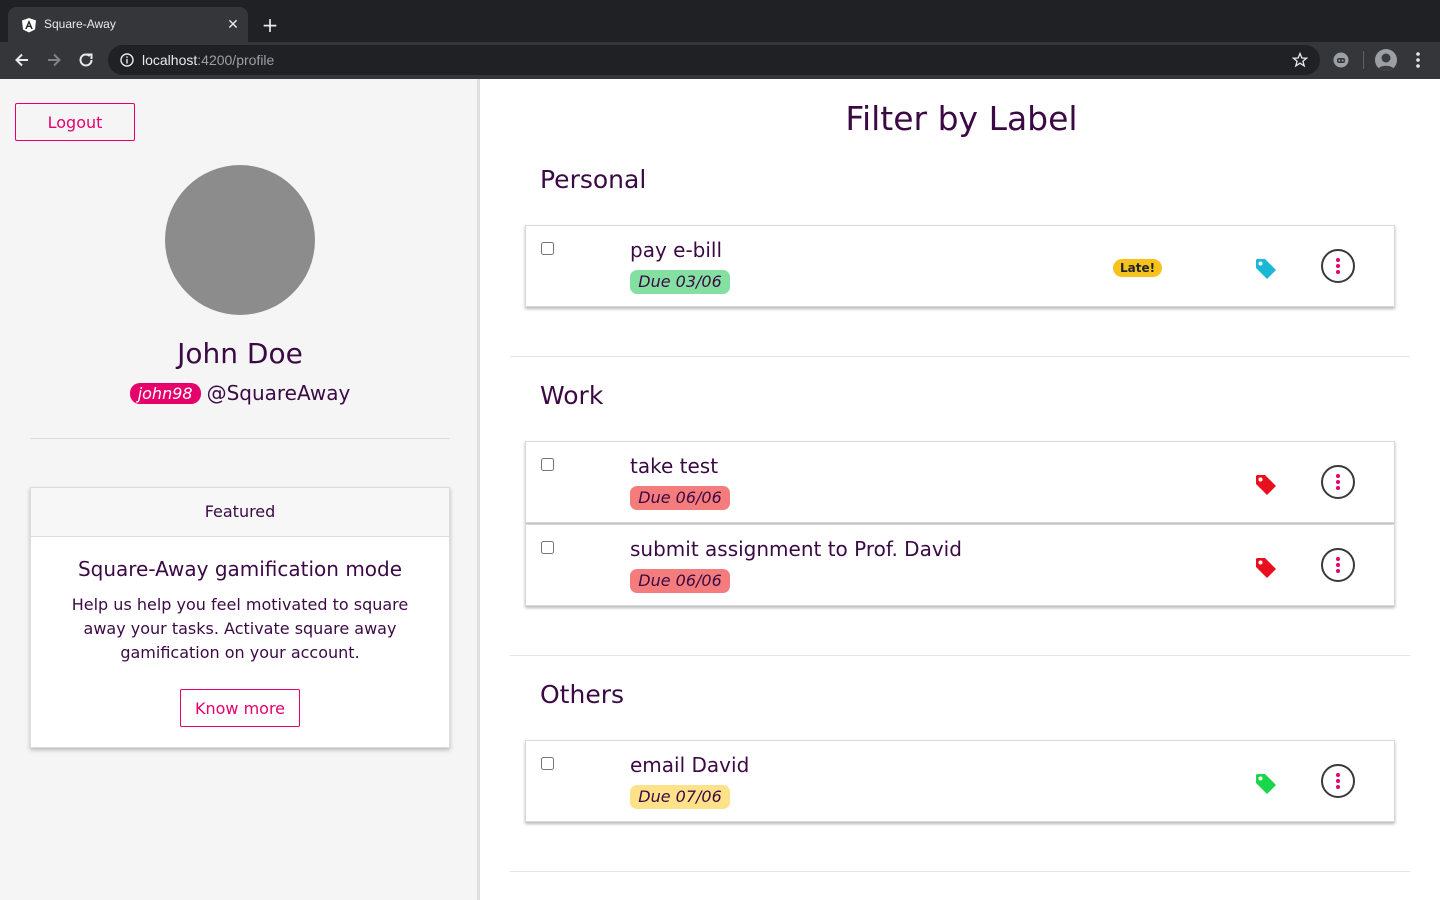 Image resolution: width=1440 pixels, height=900 pixels. I want to click on task-card: email David Due 07/06, so click(960, 781).